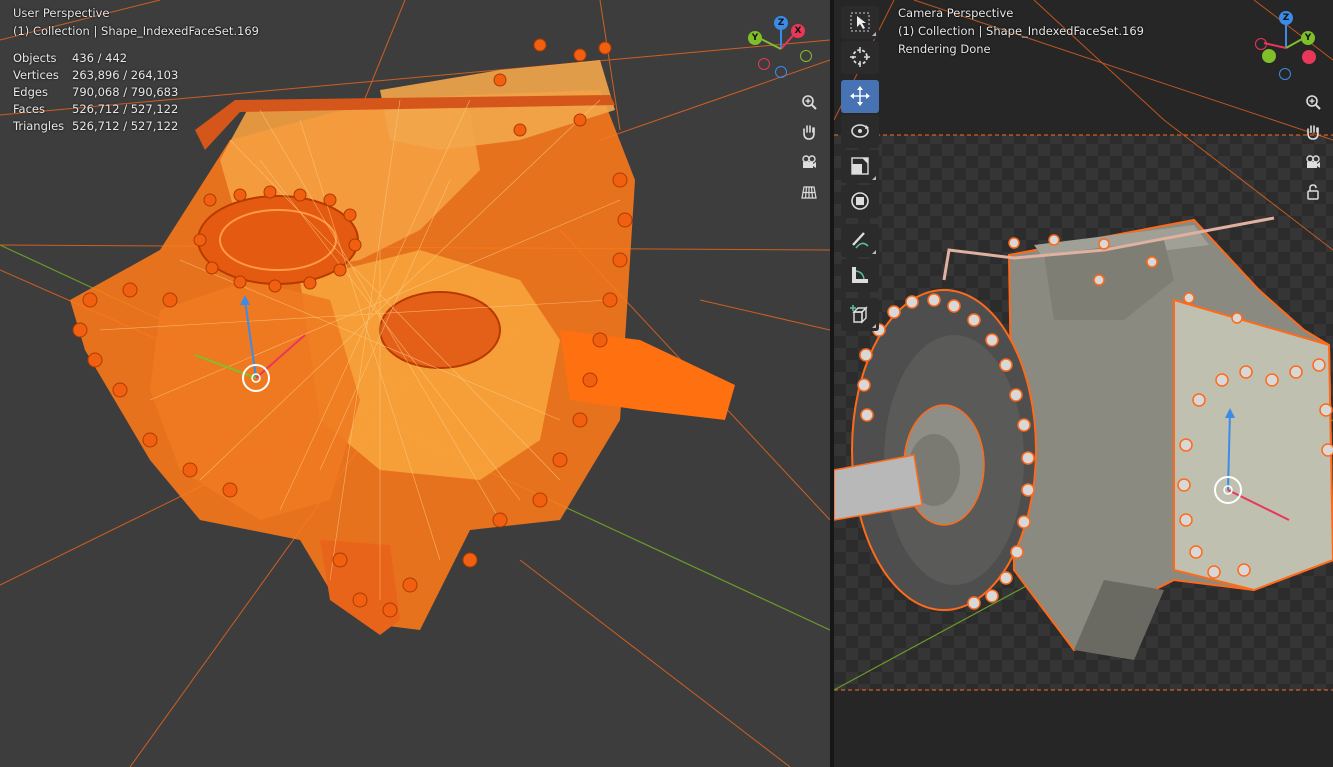 Image resolution: width=1333 pixels, height=767 pixels. What do you see at coordinates (860, 96) in the screenshot?
I see `move-tool` at bounding box center [860, 96].